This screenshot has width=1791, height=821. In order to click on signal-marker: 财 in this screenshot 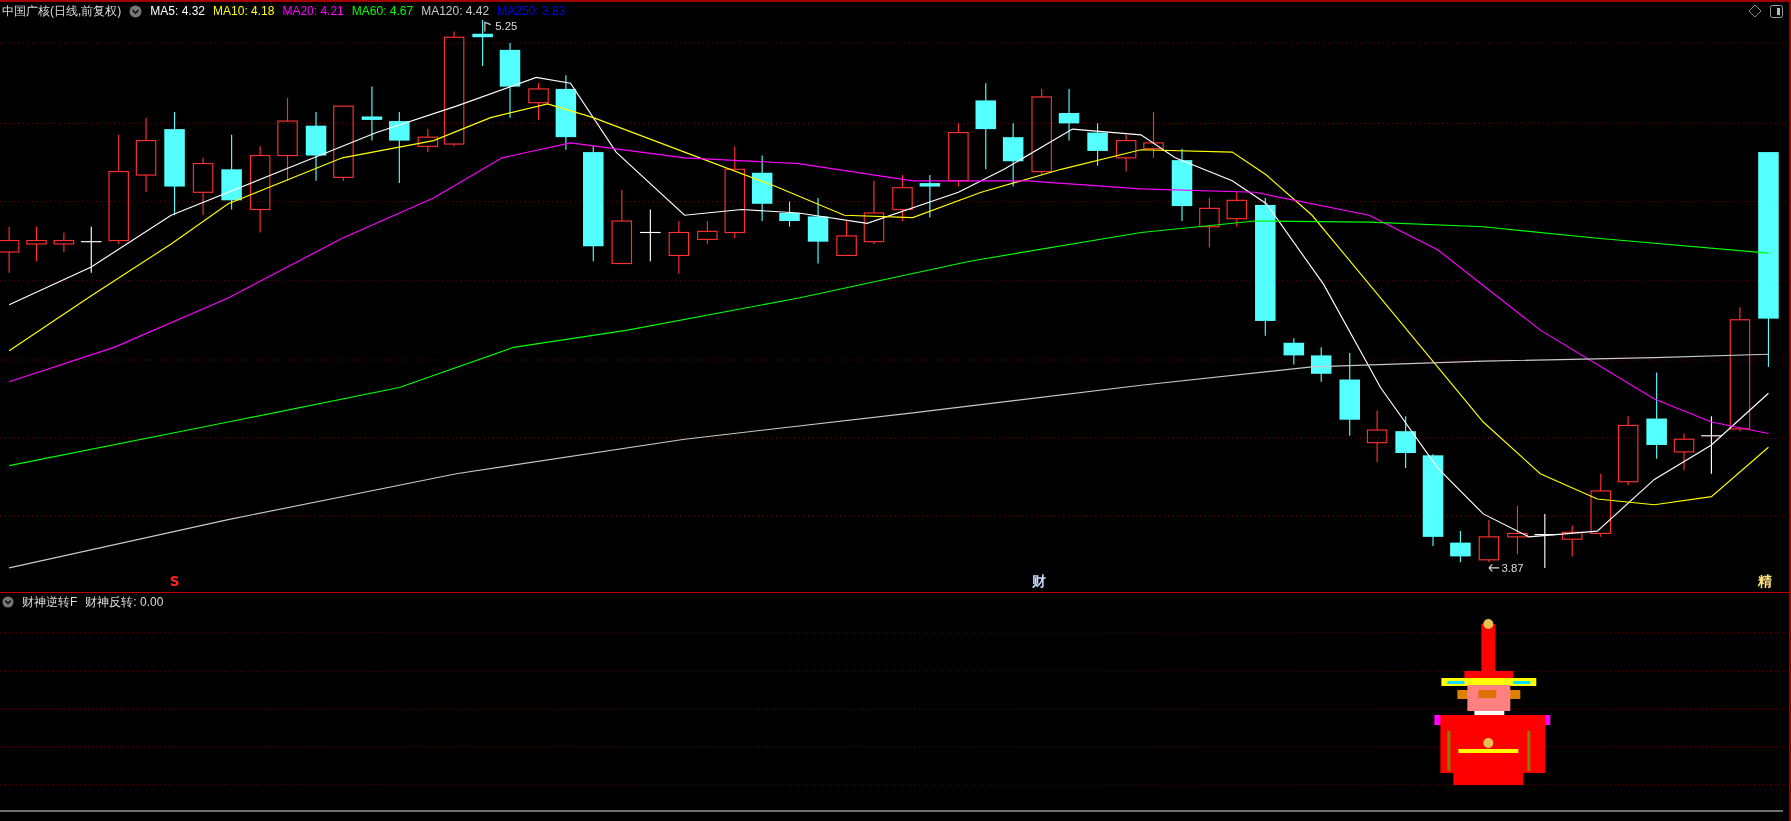, I will do `click(1039, 581)`.